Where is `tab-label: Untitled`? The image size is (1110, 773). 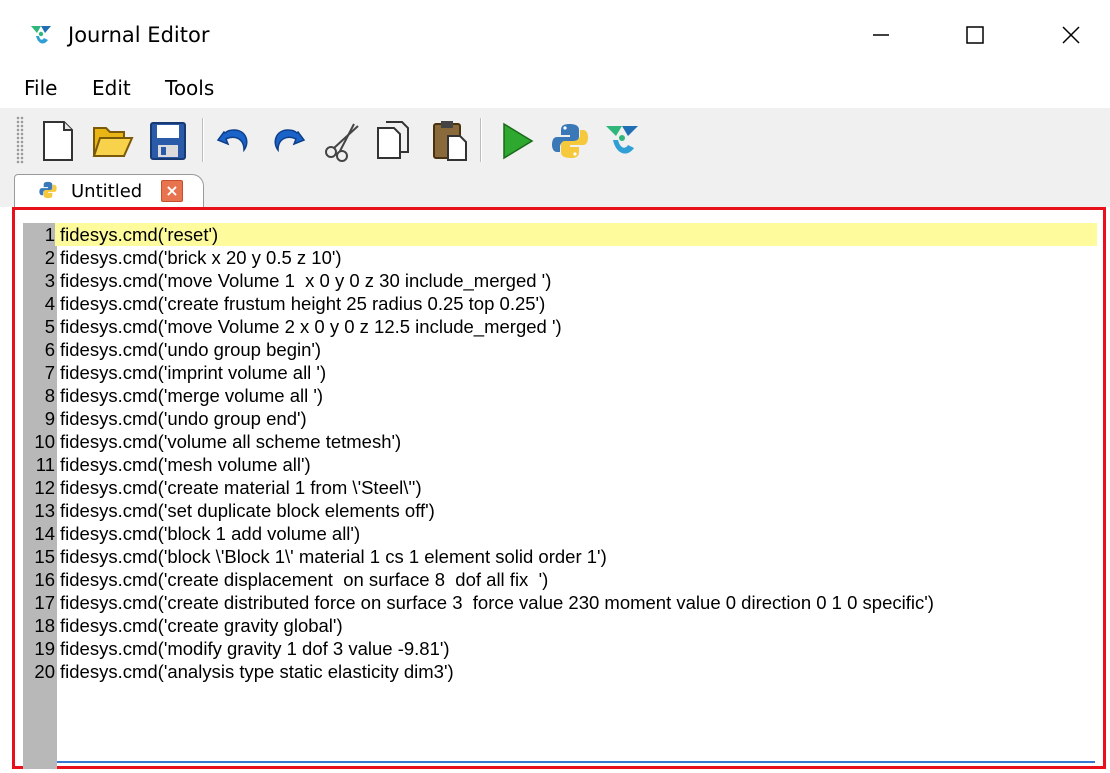 tab-label: Untitled is located at coordinates (107, 191).